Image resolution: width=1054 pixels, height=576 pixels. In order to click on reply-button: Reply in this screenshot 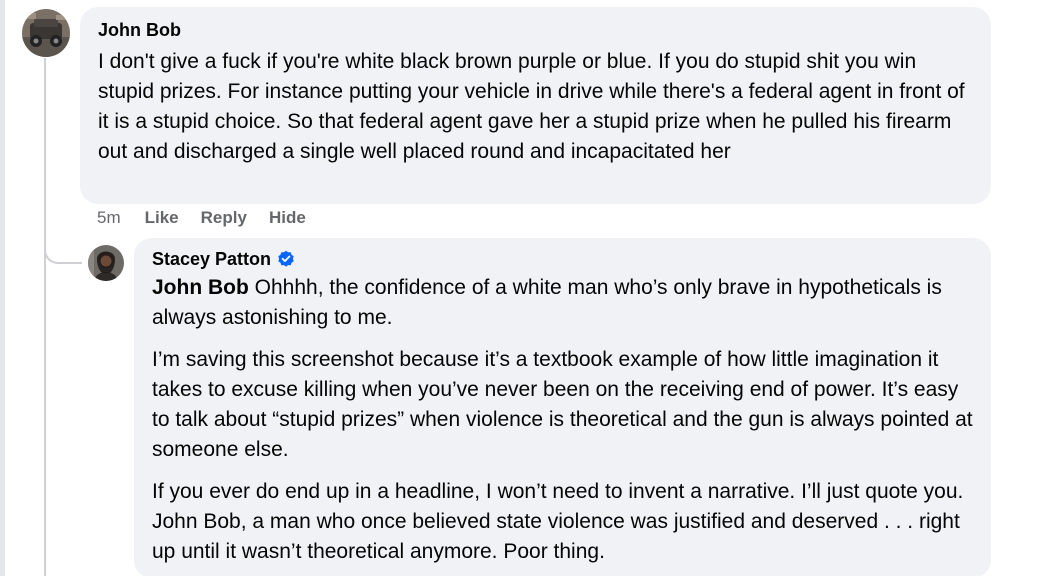, I will do `click(224, 218)`.